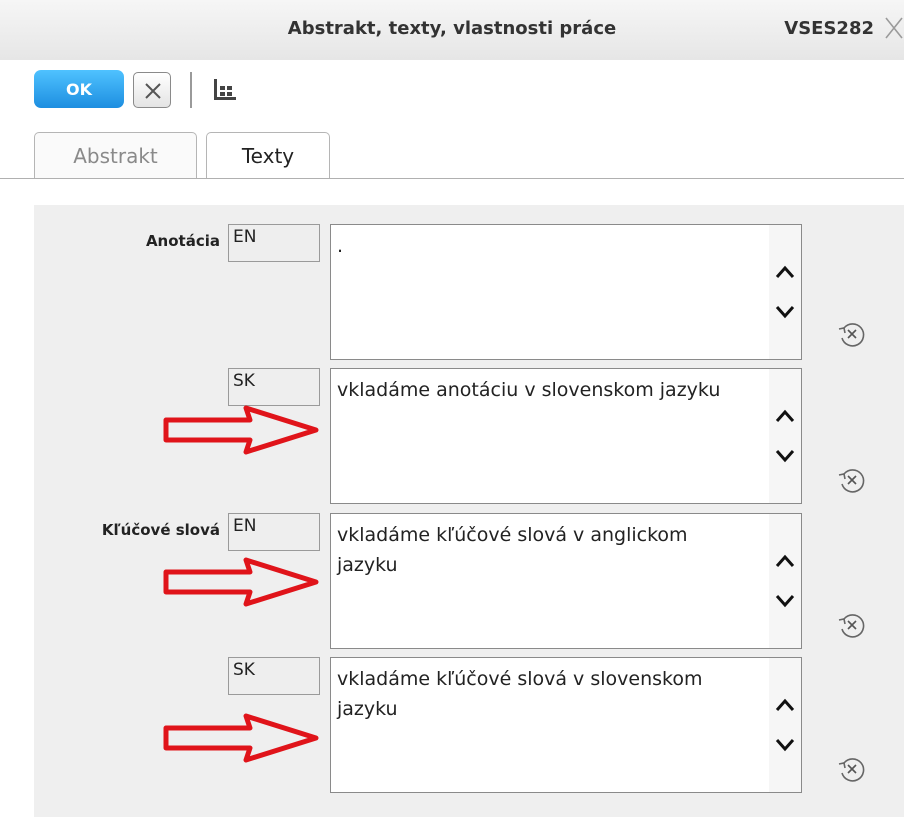  What do you see at coordinates (191, 90) in the screenshot?
I see `toolbar-separator` at bounding box center [191, 90].